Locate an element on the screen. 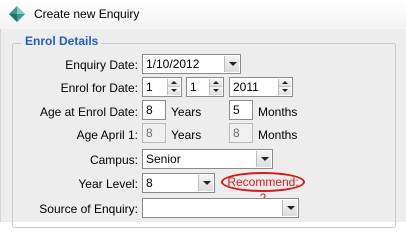  enrol-day-stepper: 1 is located at coordinates (162, 87).